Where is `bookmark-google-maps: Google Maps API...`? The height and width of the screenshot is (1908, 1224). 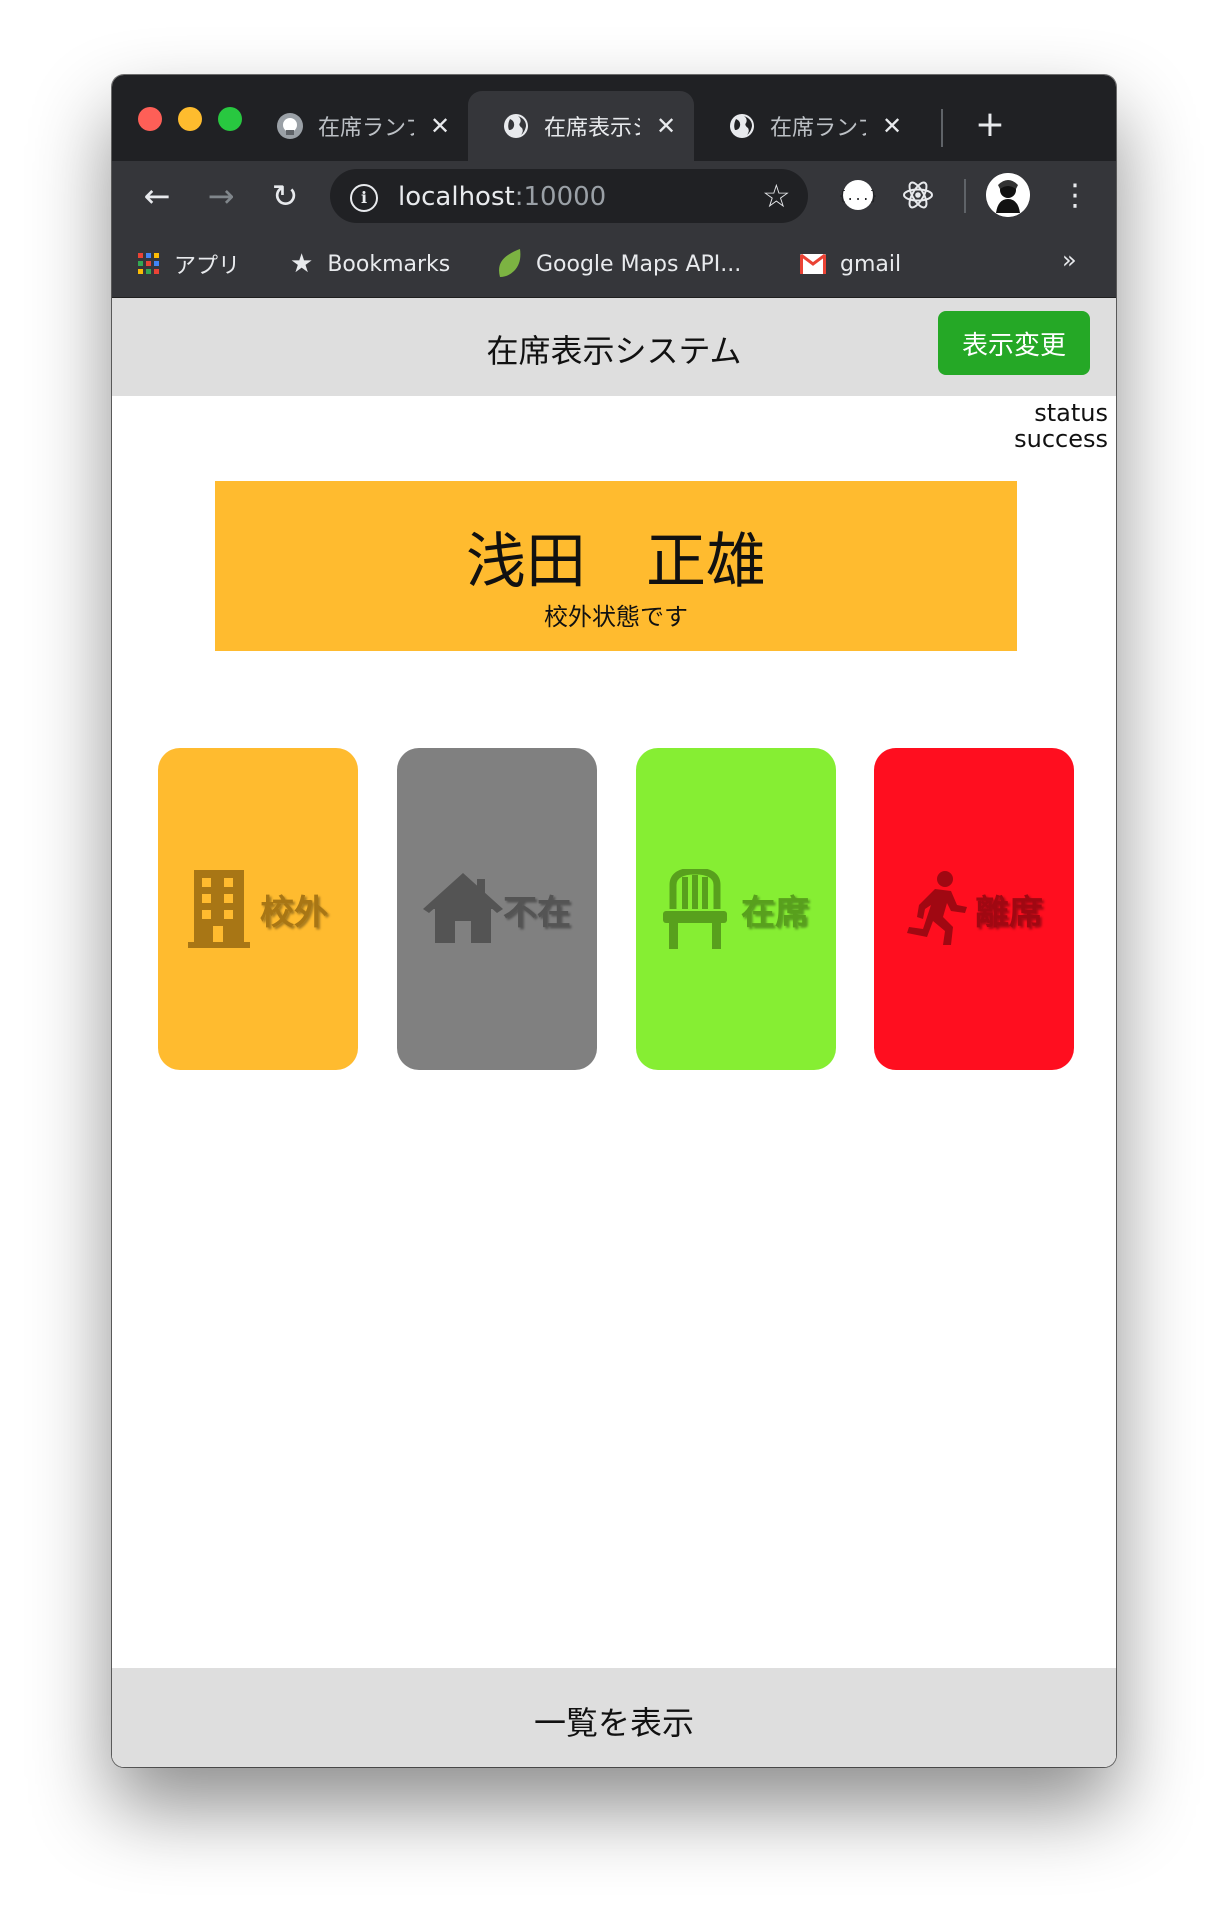
bookmark-google-maps: Google Maps API... is located at coordinates (618, 264).